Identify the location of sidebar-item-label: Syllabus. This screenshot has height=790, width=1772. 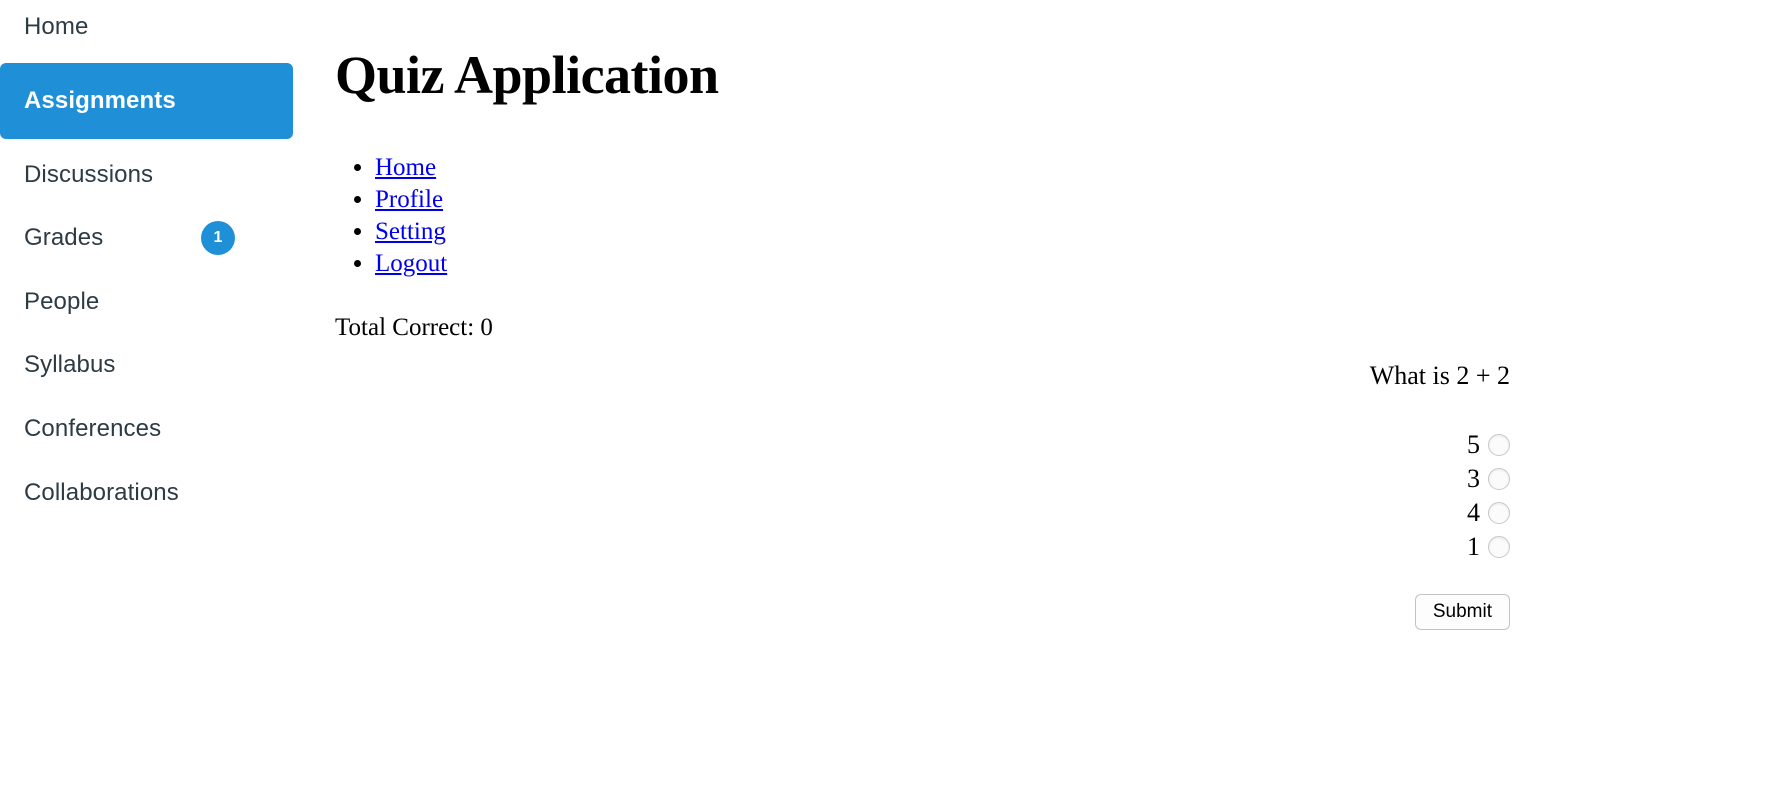
(70, 364).